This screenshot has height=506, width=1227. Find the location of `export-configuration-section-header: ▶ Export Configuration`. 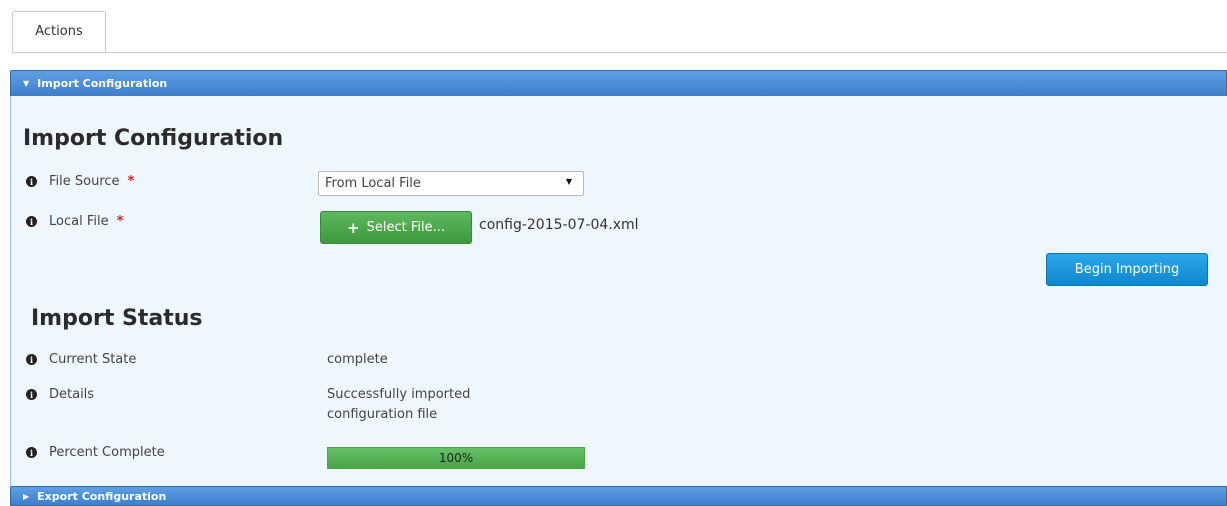

export-configuration-section-header: ▶ Export Configuration is located at coordinates (618, 496).